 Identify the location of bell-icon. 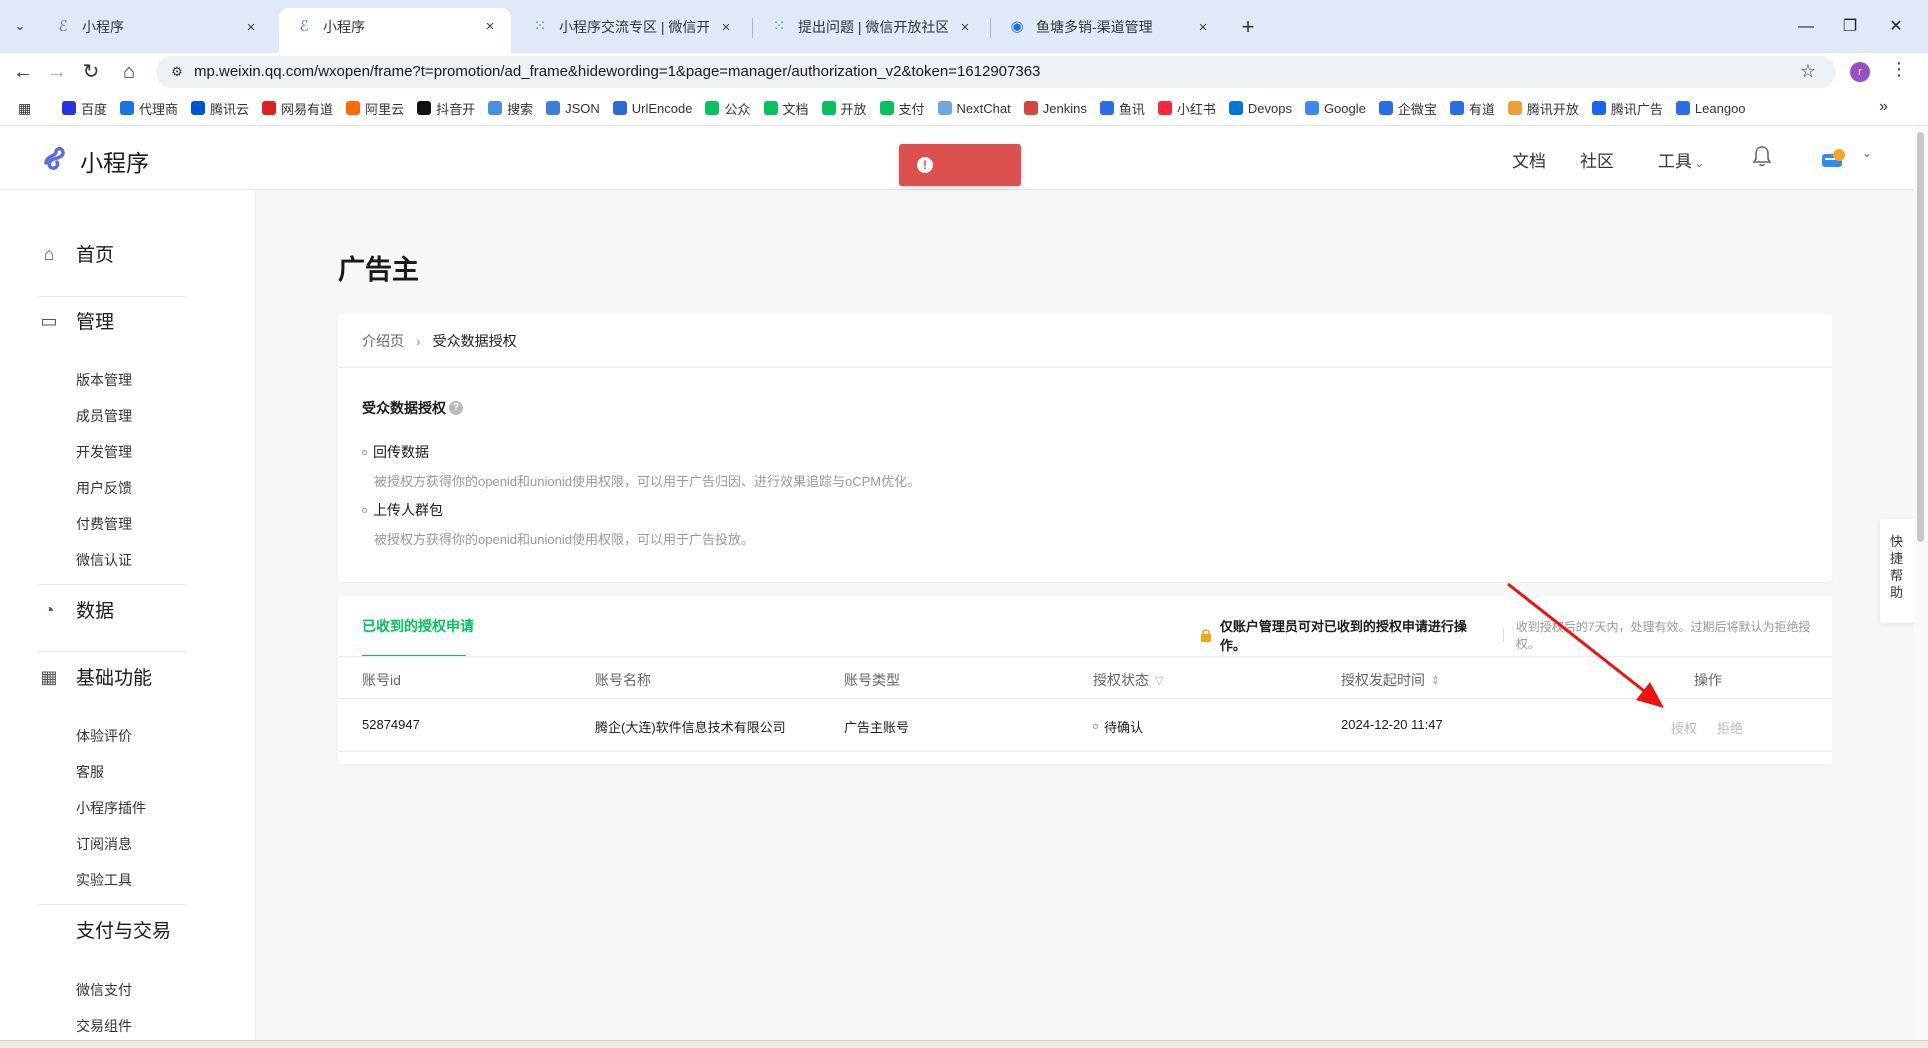
(1762, 156).